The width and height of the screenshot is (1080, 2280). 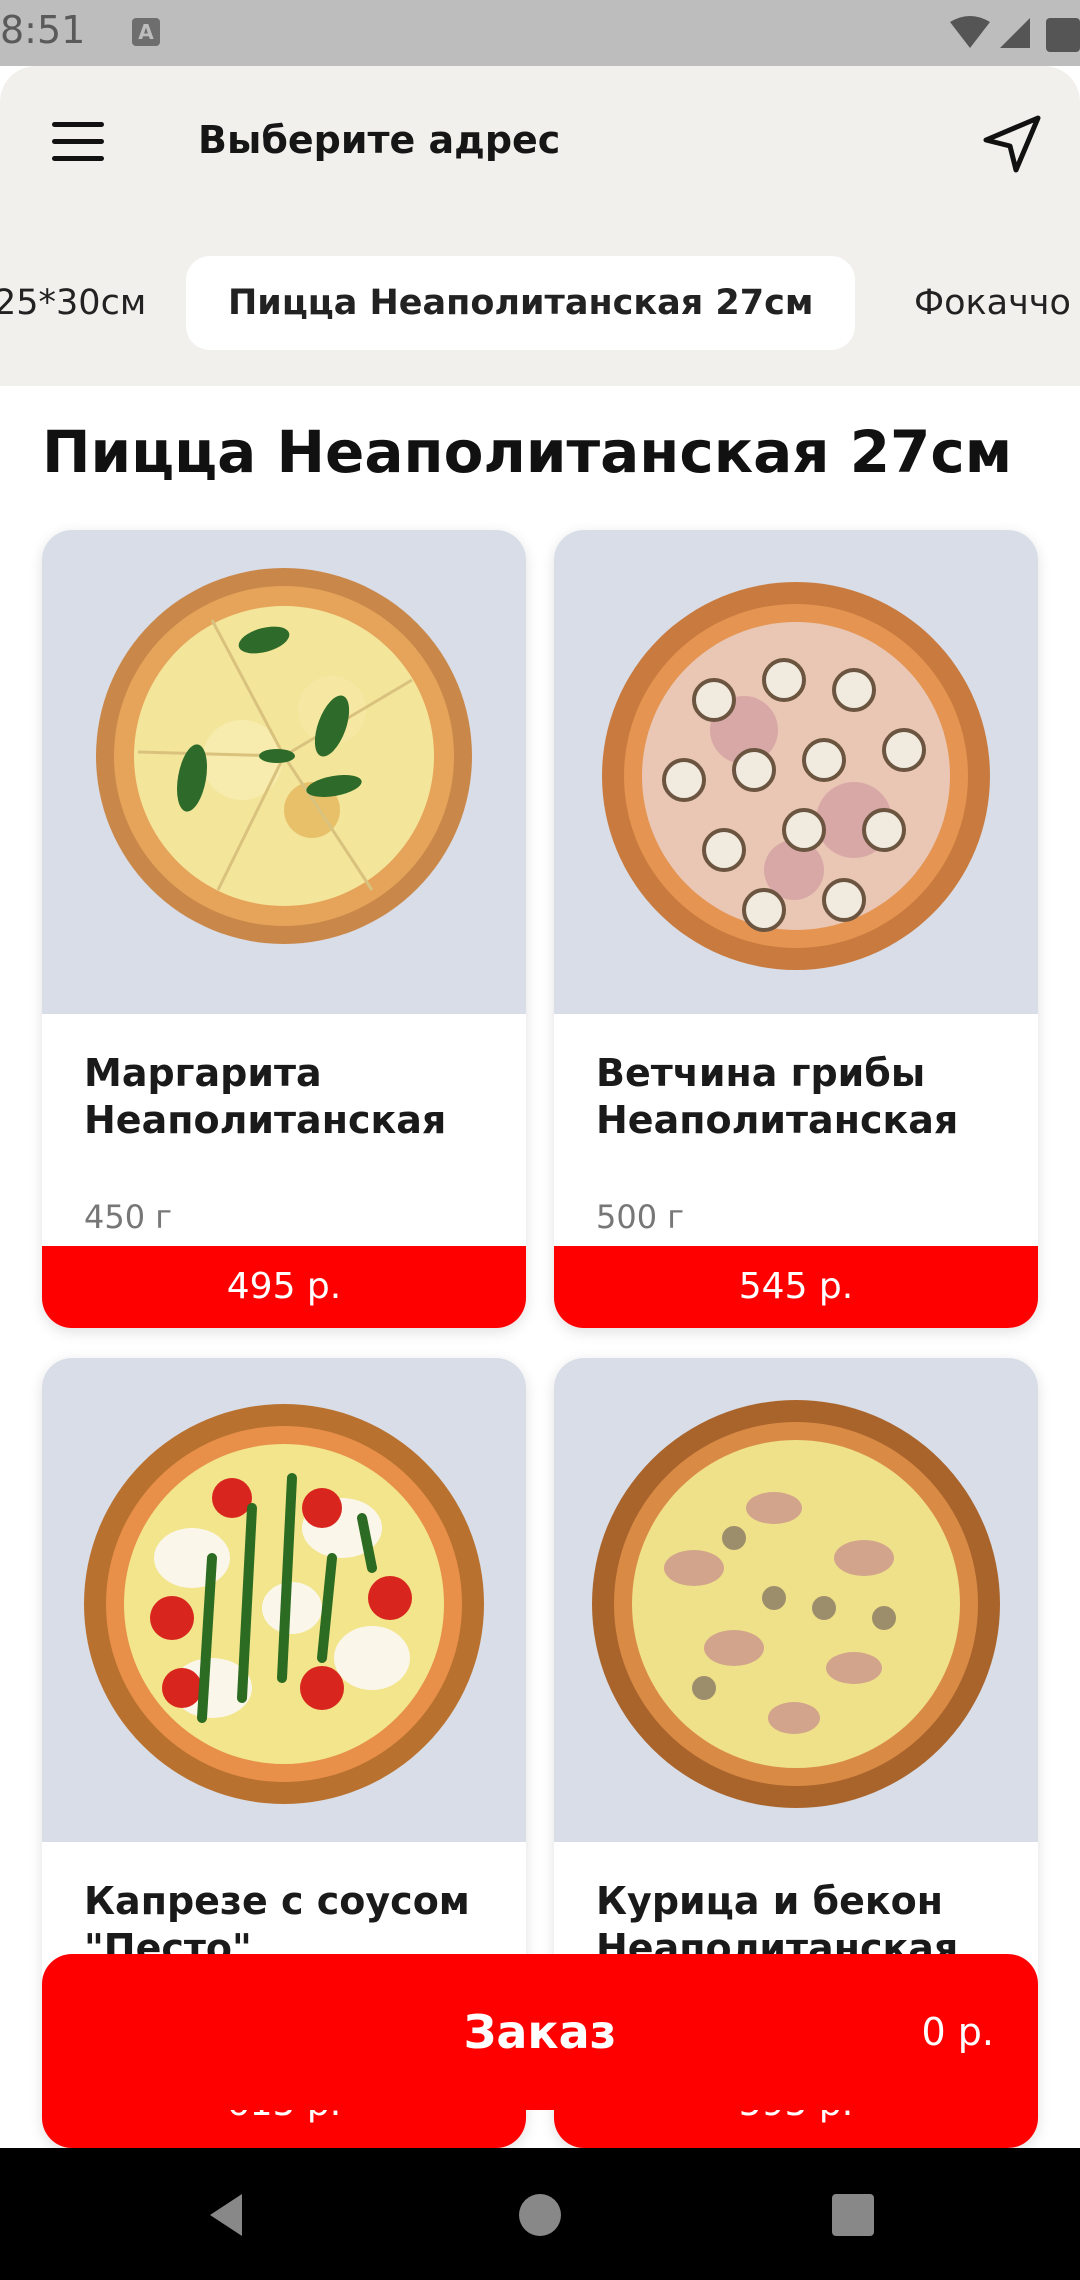 What do you see at coordinates (284, 1287) in the screenshot?
I see `price-button: 495 р.` at bounding box center [284, 1287].